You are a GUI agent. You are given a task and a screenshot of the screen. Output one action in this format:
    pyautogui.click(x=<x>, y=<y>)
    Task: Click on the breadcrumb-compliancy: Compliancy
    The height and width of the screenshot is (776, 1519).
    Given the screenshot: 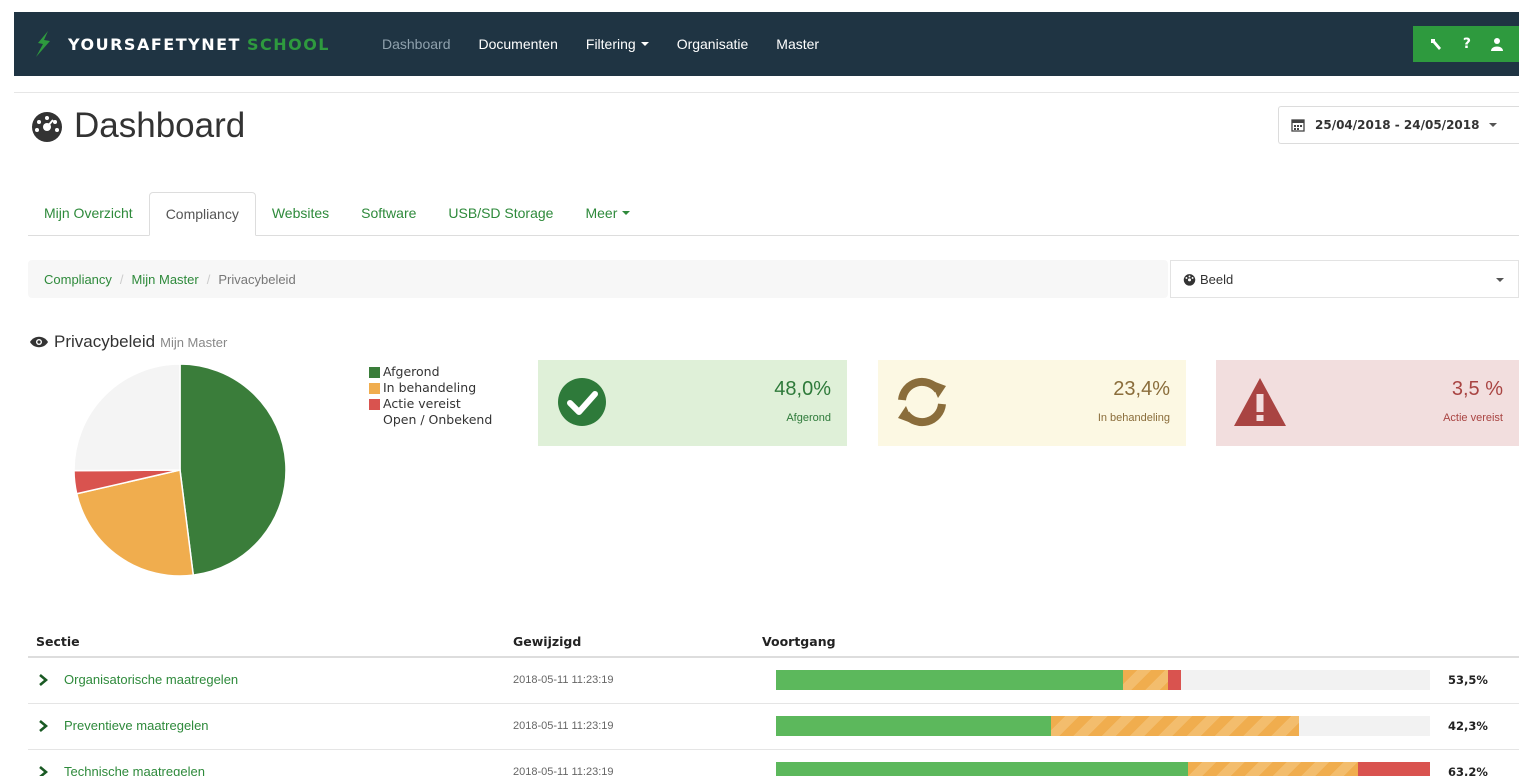 What is the action you would take?
    pyautogui.click(x=78, y=279)
    